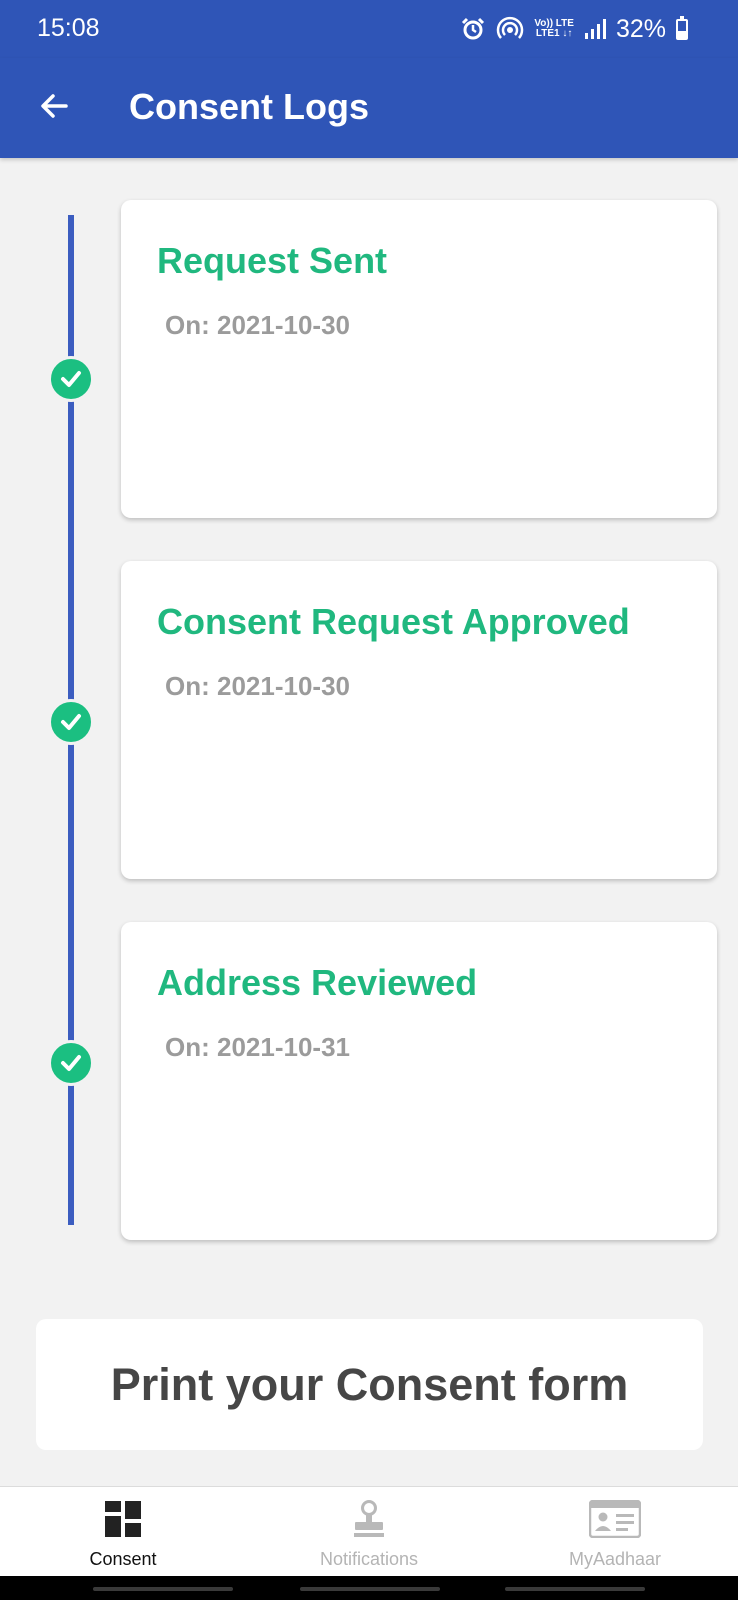 The height and width of the screenshot is (1600, 738). I want to click on hotspot-icon, so click(510, 29).